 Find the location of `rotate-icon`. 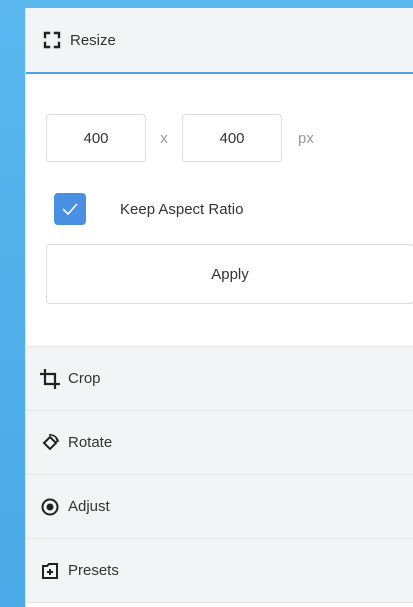

rotate-icon is located at coordinates (50, 443).